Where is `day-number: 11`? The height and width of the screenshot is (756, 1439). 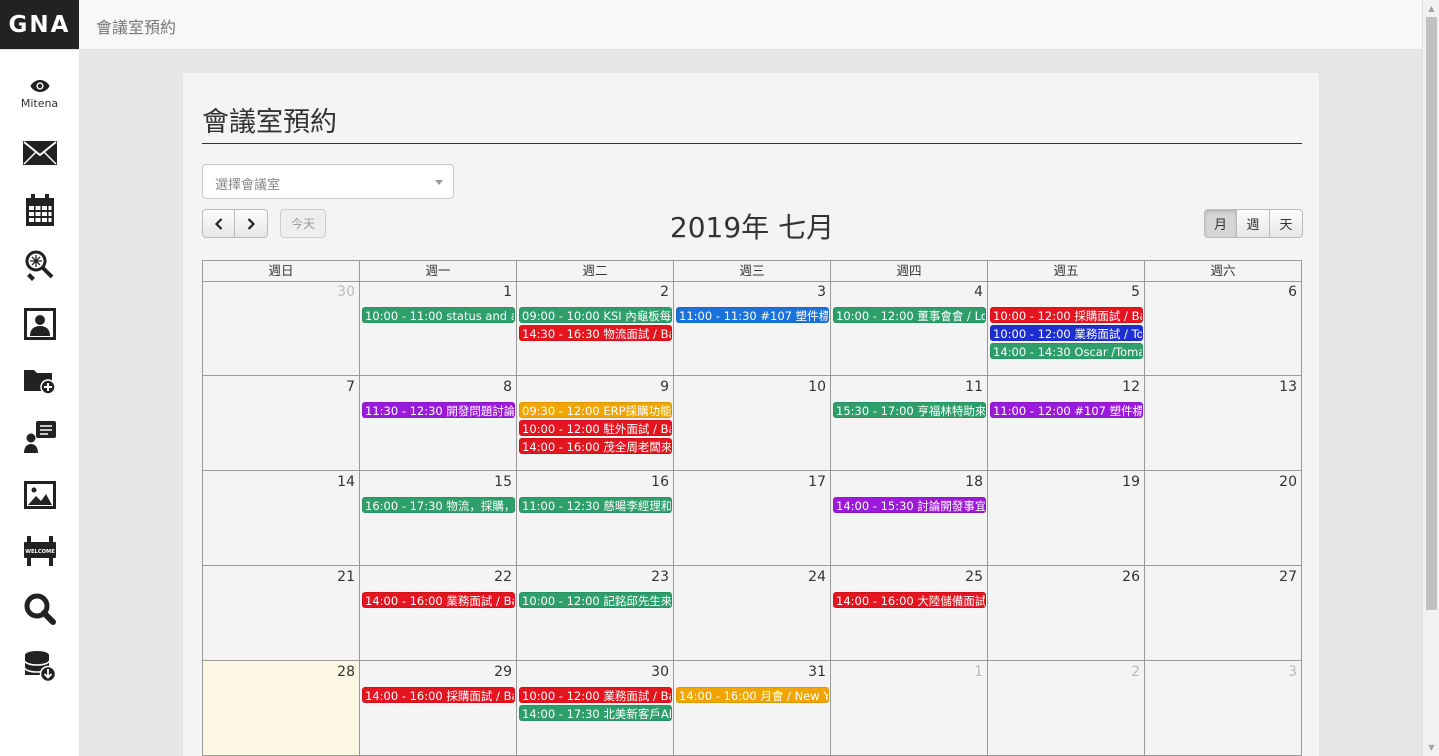 day-number: 11 is located at coordinates (974, 387).